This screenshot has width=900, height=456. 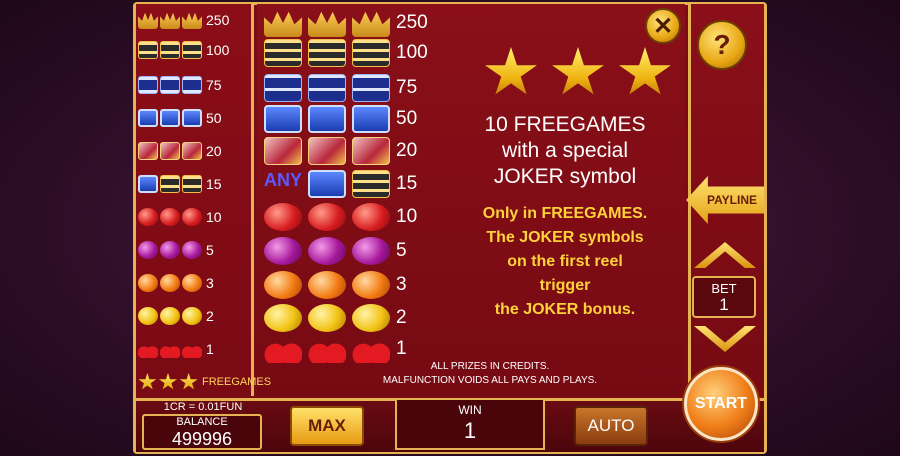 What do you see at coordinates (210, 283) in the screenshot?
I see `payout-value: 3` at bounding box center [210, 283].